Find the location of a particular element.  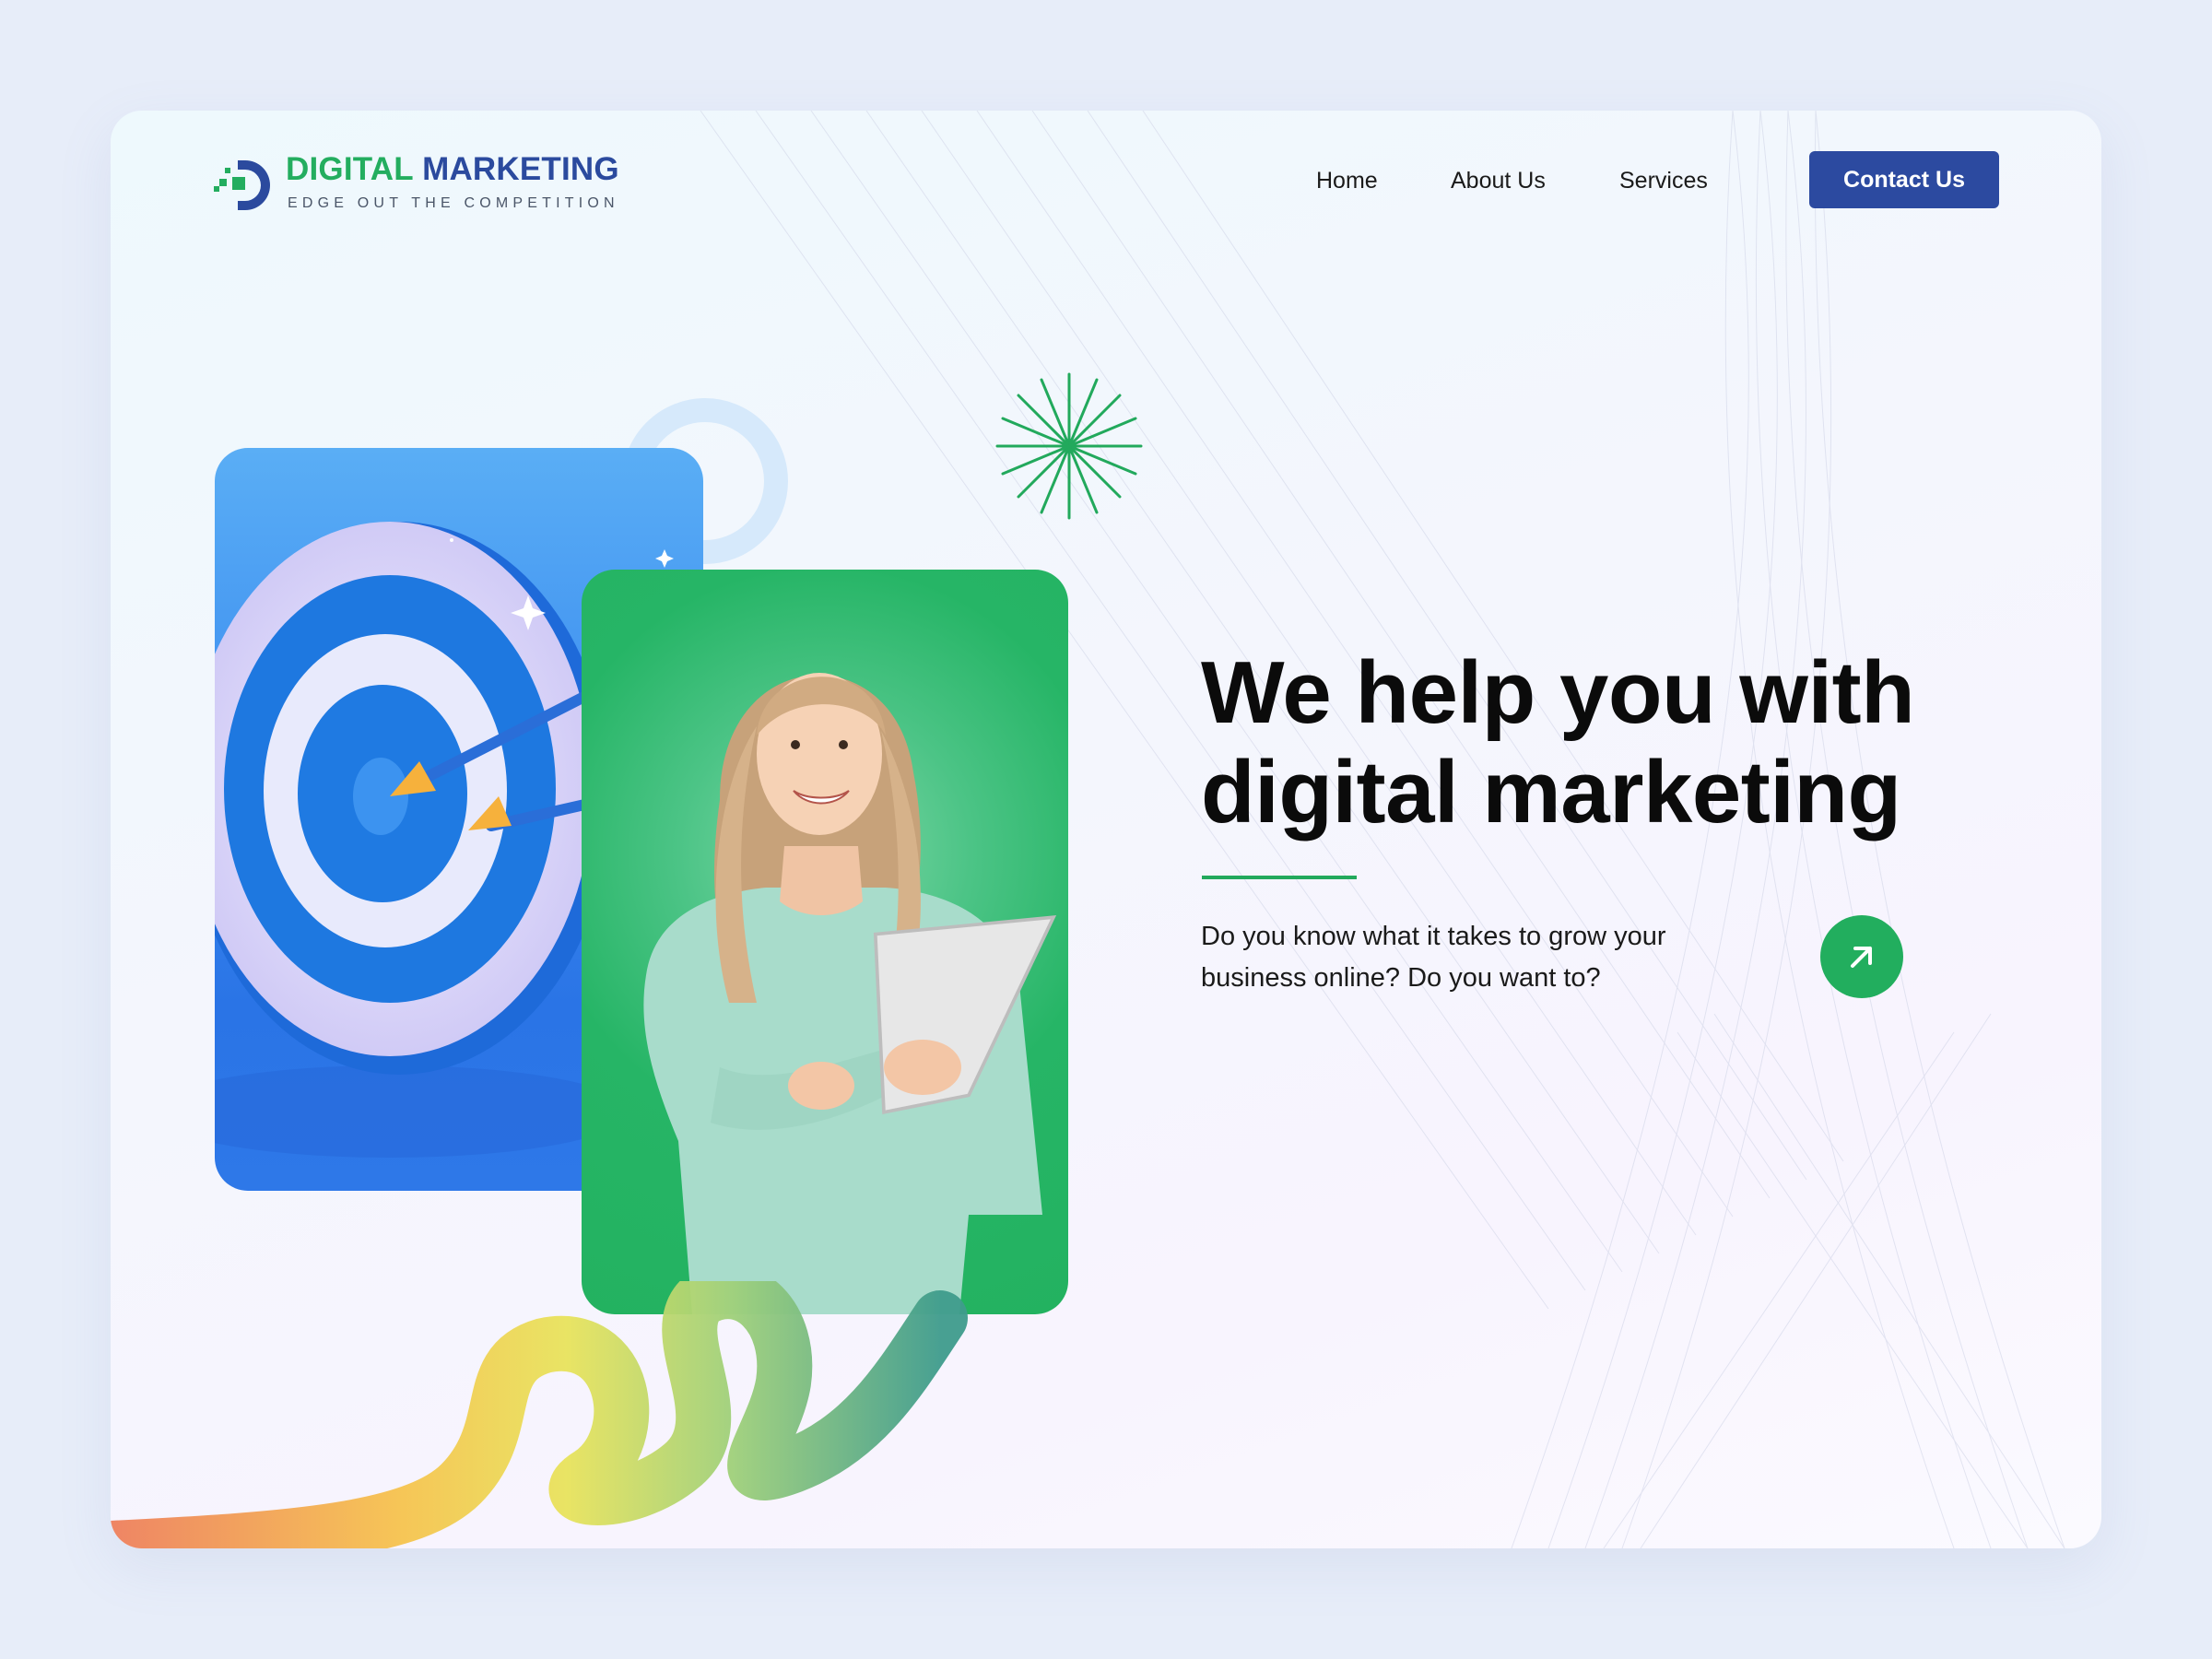

hero-title-line2: digital marketing is located at coordinates (1551, 792).